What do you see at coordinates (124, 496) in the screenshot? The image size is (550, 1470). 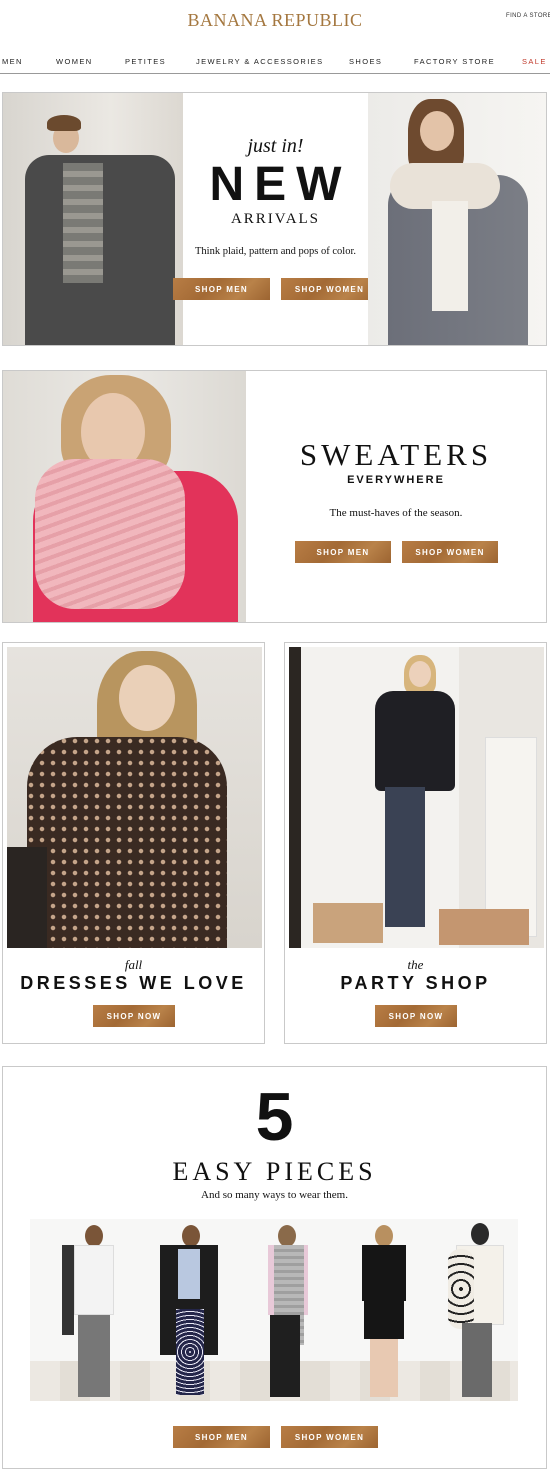 I see `sweater-photo` at bounding box center [124, 496].